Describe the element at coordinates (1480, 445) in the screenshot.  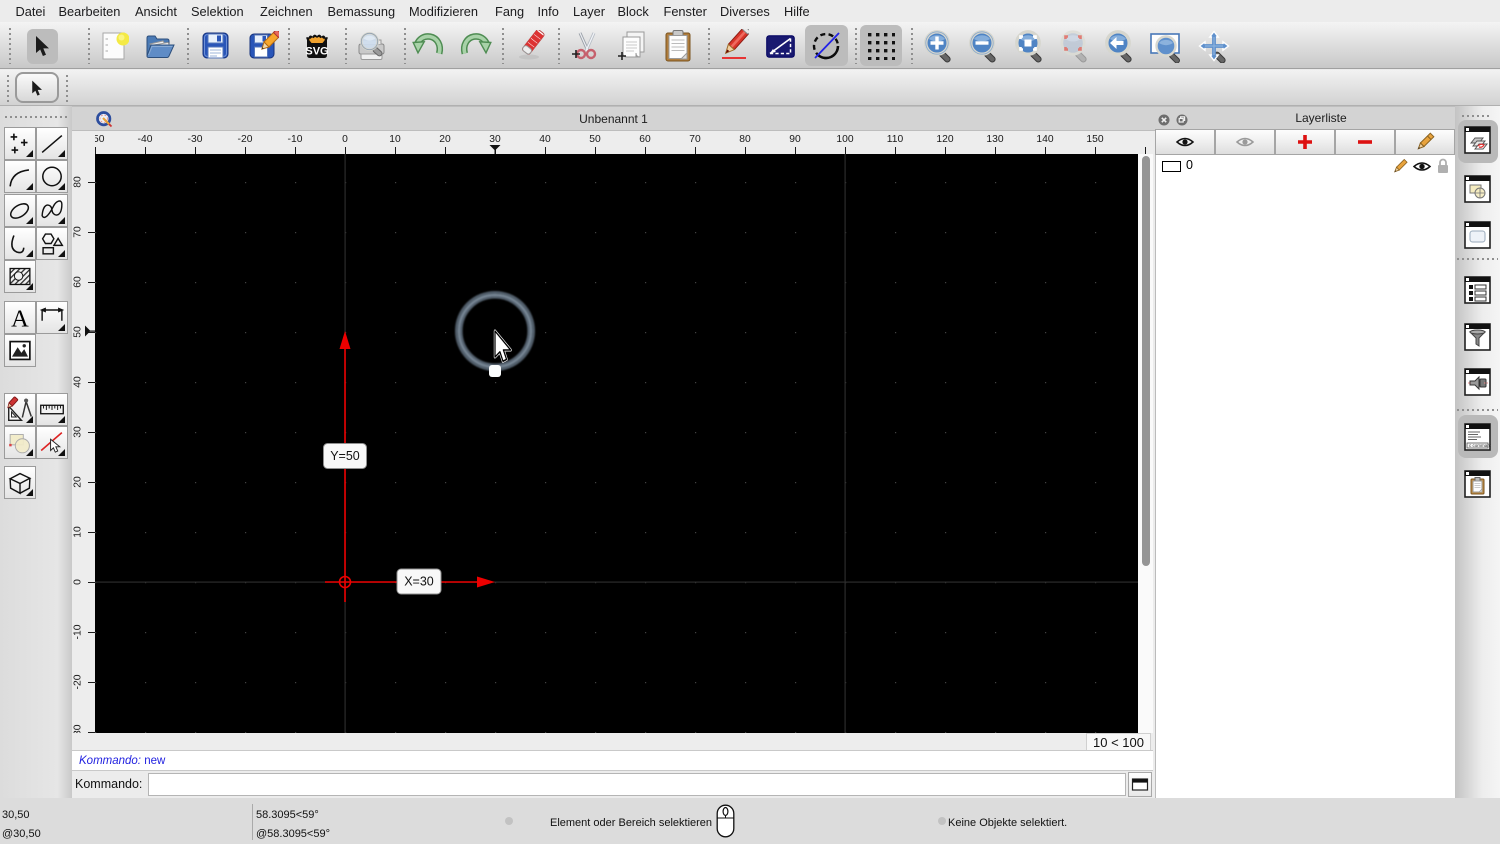
I see `svg-text: c command` at that location.